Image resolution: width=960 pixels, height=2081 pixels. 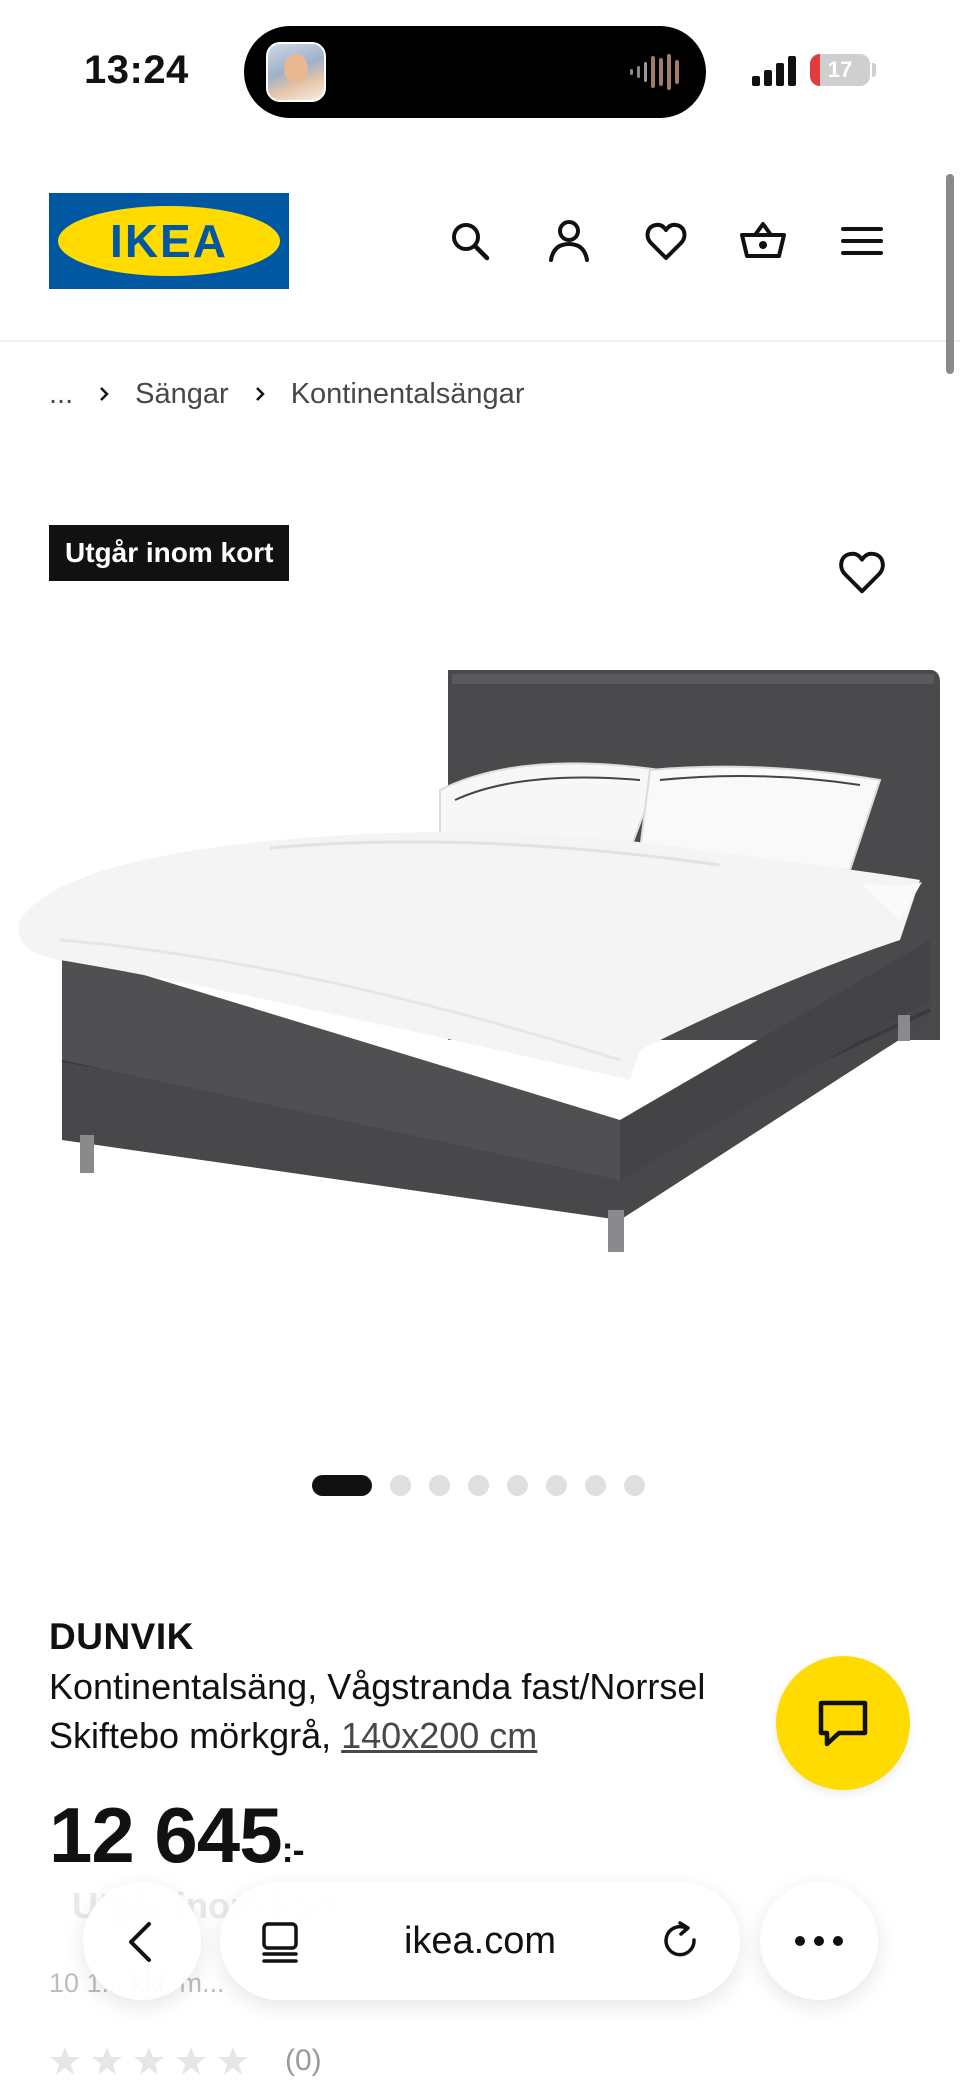 I want to click on image-carousel-dots, so click(x=478, y=1485).